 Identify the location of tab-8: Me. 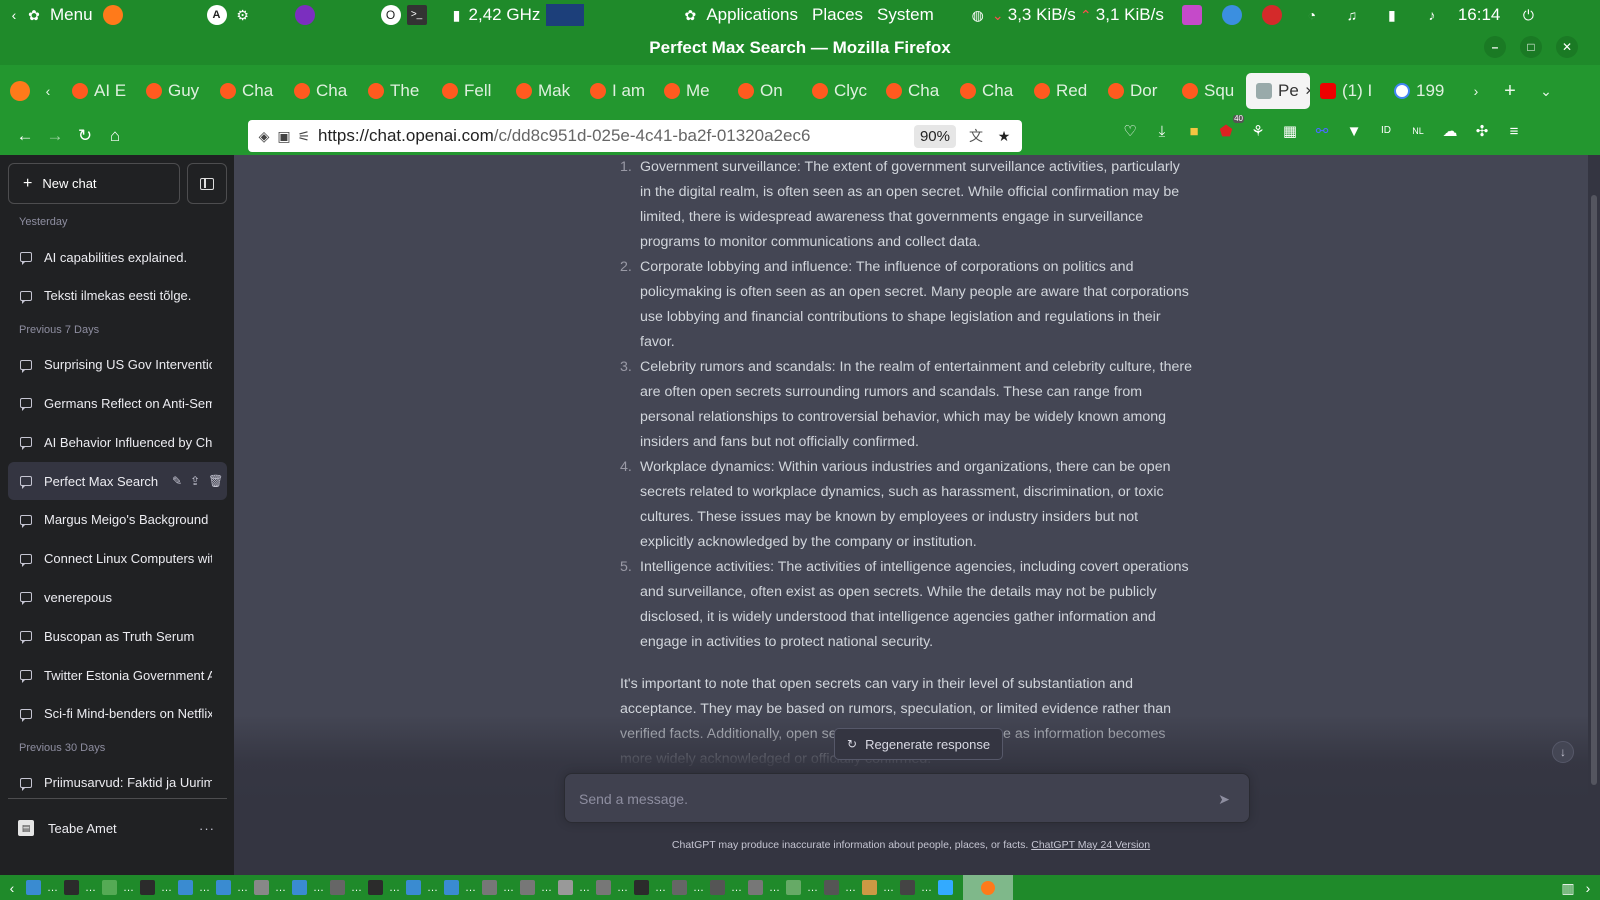
(691, 91).